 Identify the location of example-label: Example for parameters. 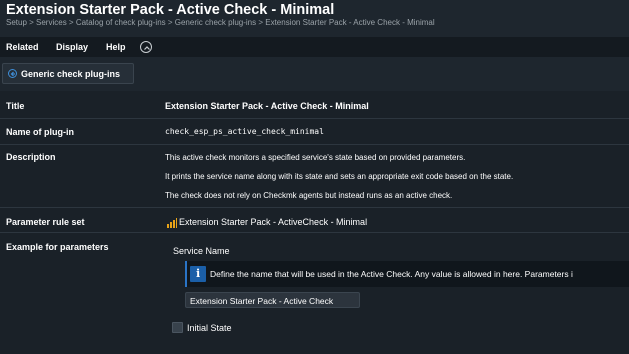
(57, 247).